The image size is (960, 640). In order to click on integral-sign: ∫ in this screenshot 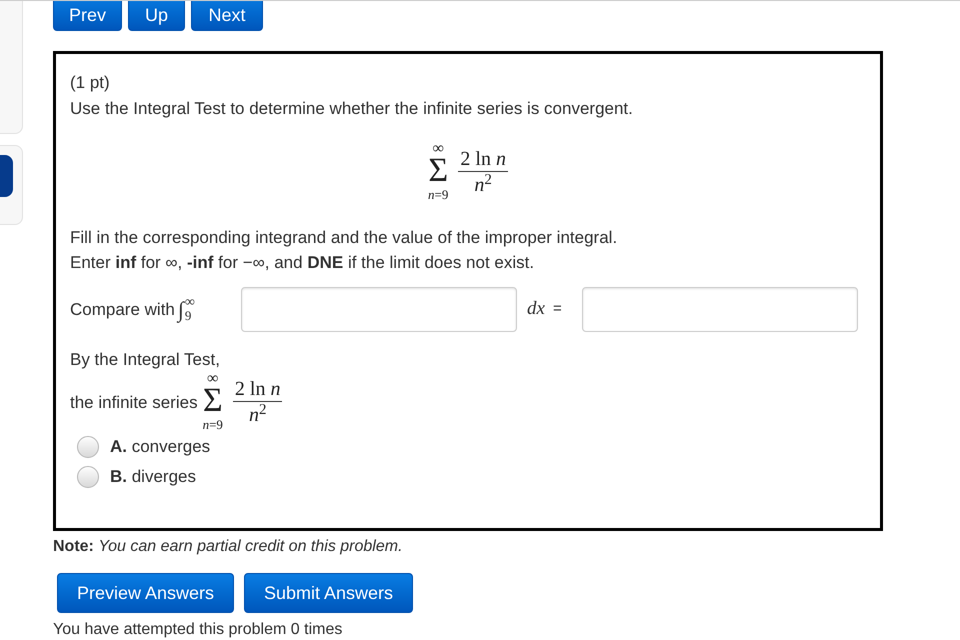, I will do `click(181, 309)`.